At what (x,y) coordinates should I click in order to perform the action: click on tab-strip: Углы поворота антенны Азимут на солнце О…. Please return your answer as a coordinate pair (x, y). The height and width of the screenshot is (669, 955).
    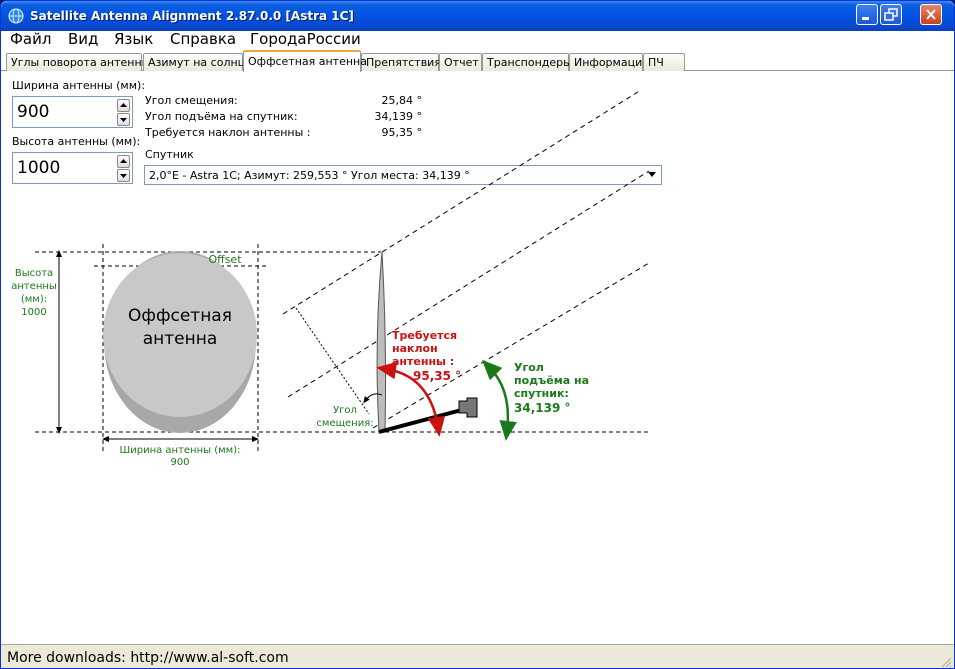
    Looking at the image, I should click on (477, 61).